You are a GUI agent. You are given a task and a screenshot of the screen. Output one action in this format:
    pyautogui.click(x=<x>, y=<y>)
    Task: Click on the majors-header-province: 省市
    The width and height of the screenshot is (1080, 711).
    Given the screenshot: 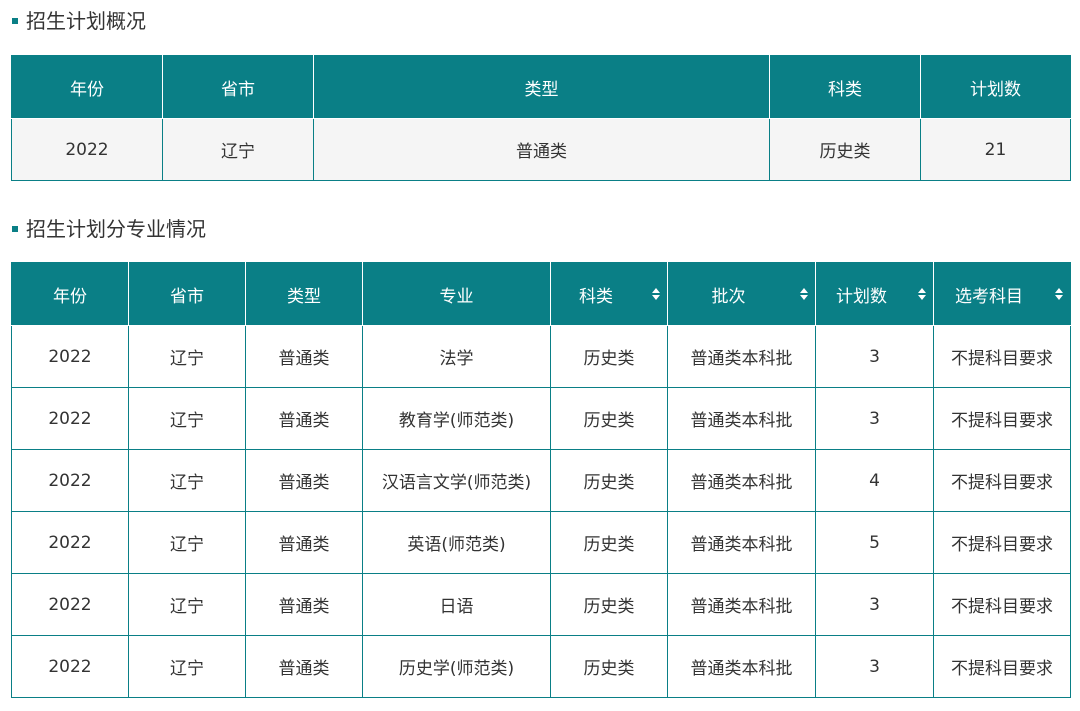 What is the action you would take?
    pyautogui.click(x=187, y=294)
    